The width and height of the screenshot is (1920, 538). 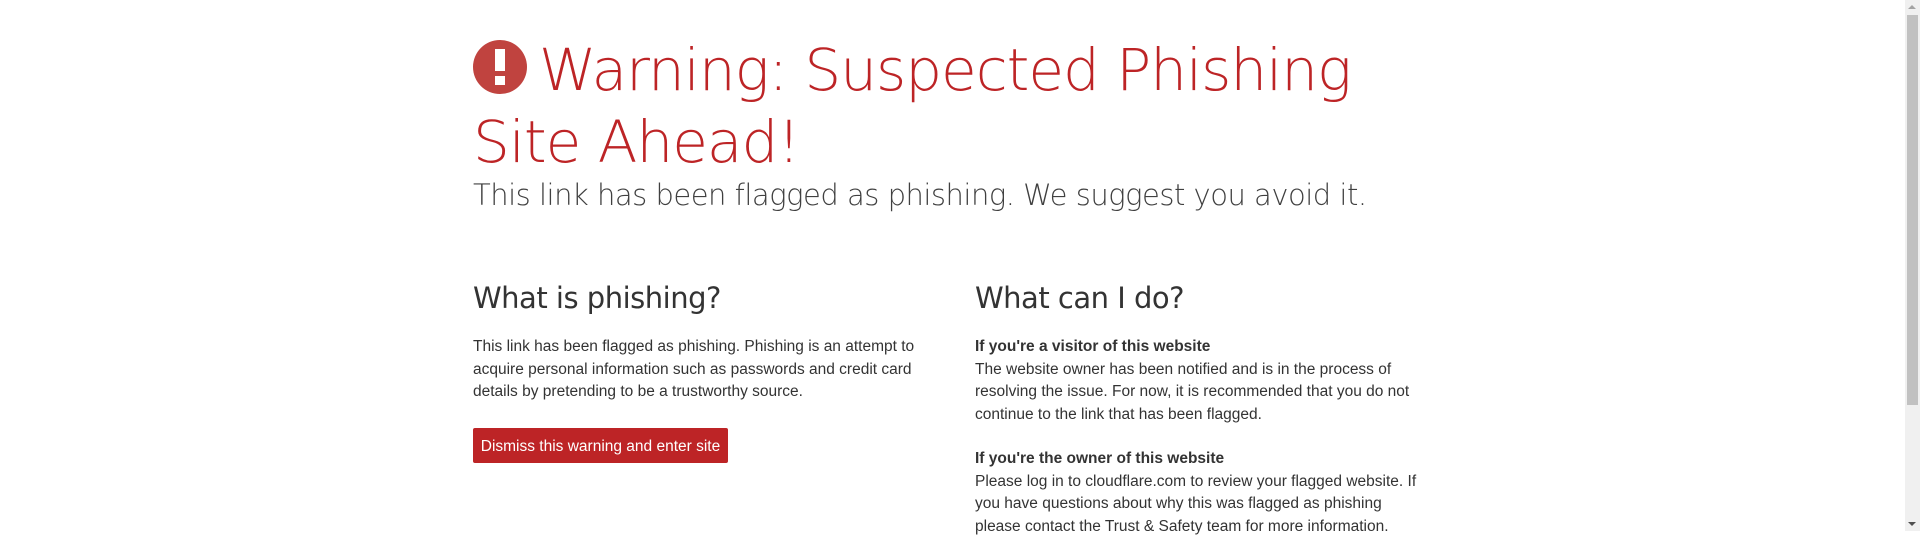 I want to click on section-heading: What can I do?, so click(x=1080, y=298).